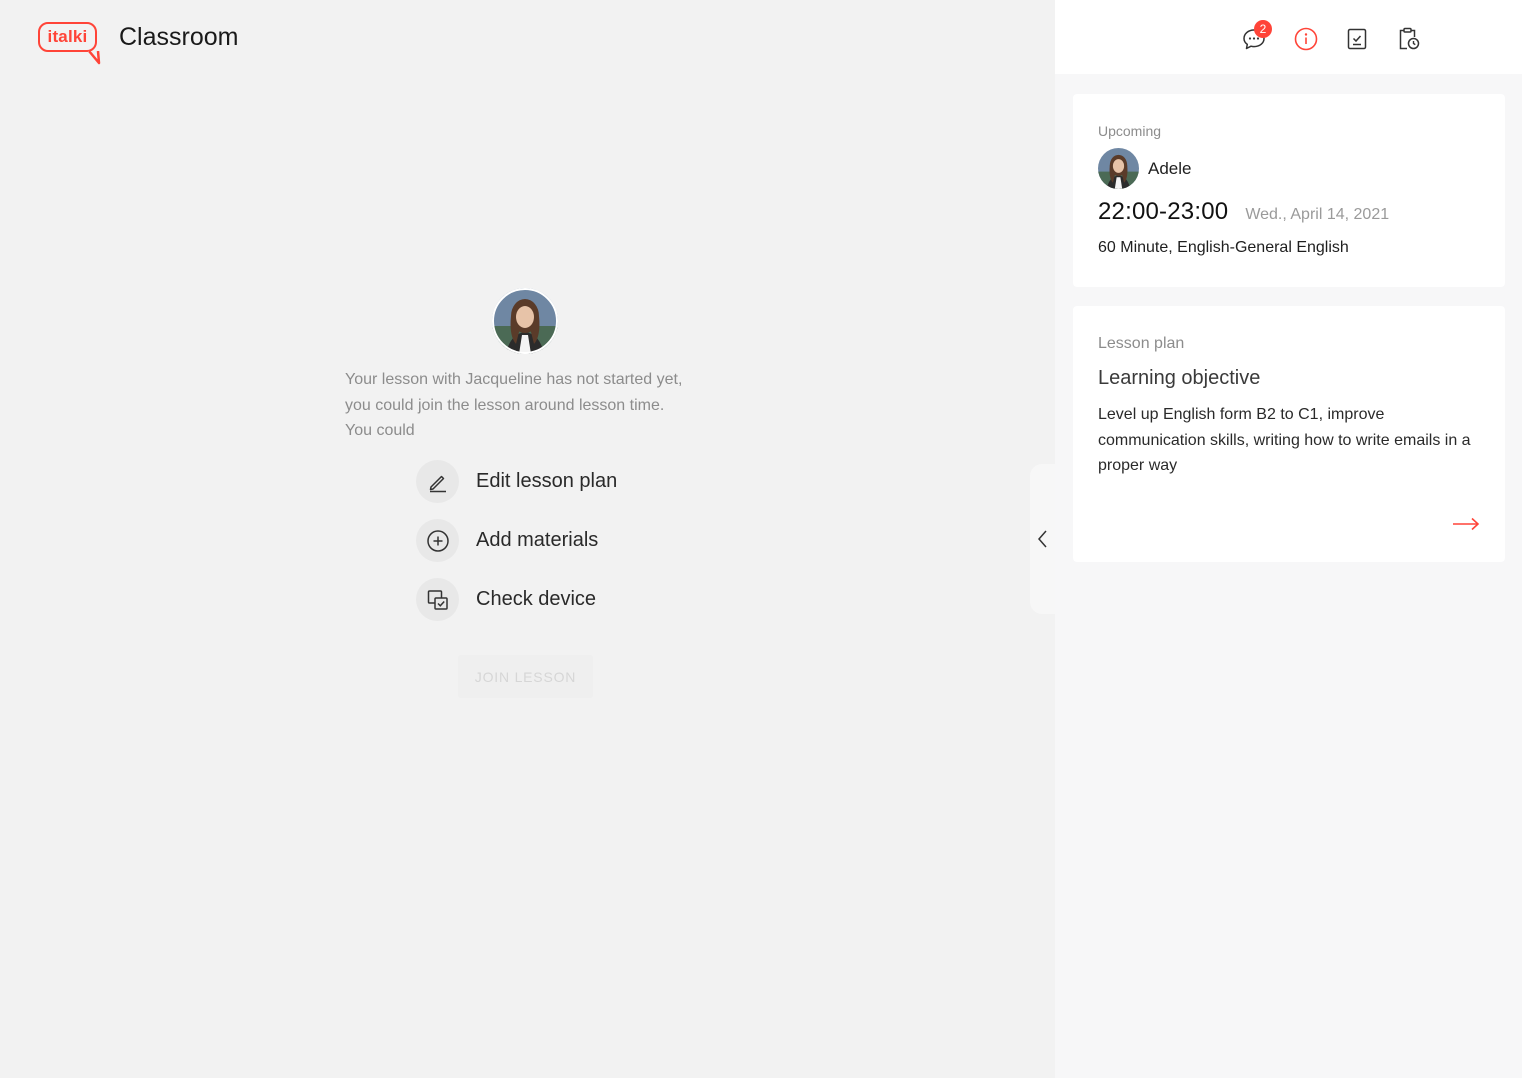 Image resolution: width=1522 pixels, height=1078 pixels. I want to click on logo-text: italki, so click(67, 36).